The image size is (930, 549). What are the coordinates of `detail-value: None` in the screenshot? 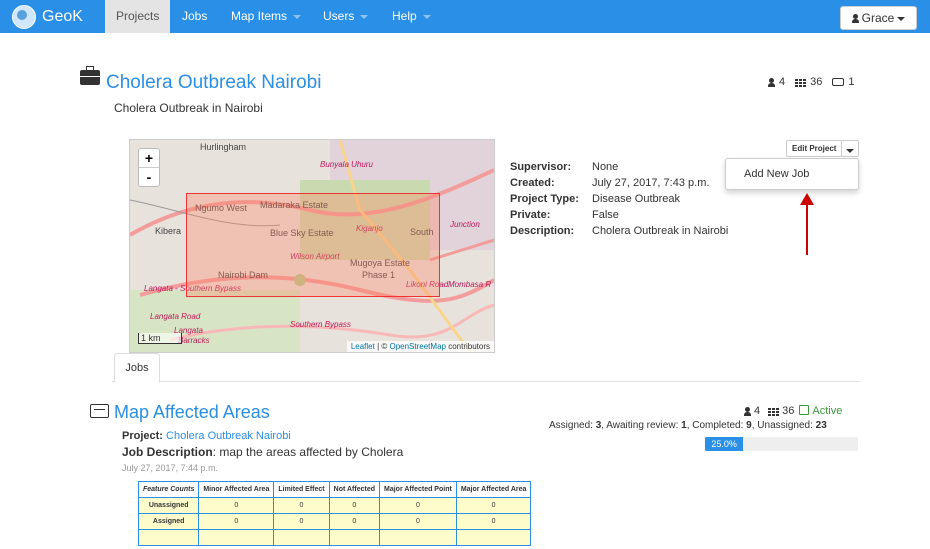 It's located at (605, 167).